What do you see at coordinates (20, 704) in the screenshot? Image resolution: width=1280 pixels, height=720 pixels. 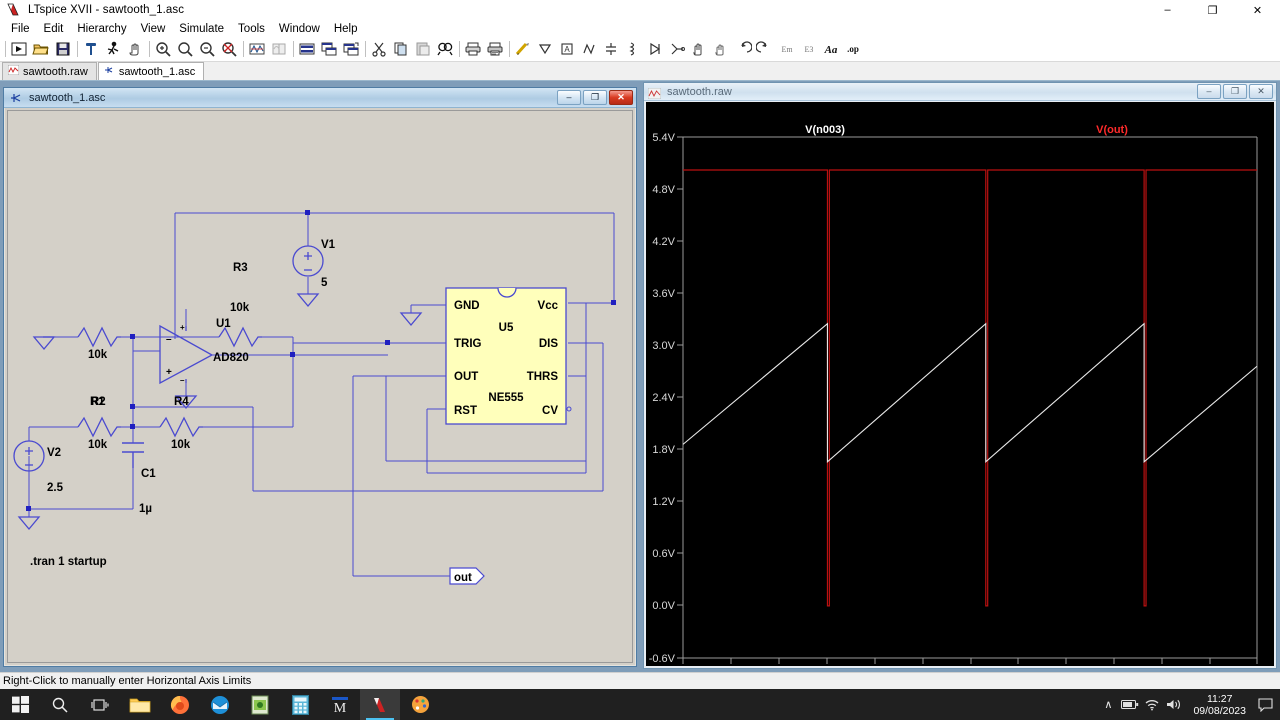 I see `start-button` at bounding box center [20, 704].